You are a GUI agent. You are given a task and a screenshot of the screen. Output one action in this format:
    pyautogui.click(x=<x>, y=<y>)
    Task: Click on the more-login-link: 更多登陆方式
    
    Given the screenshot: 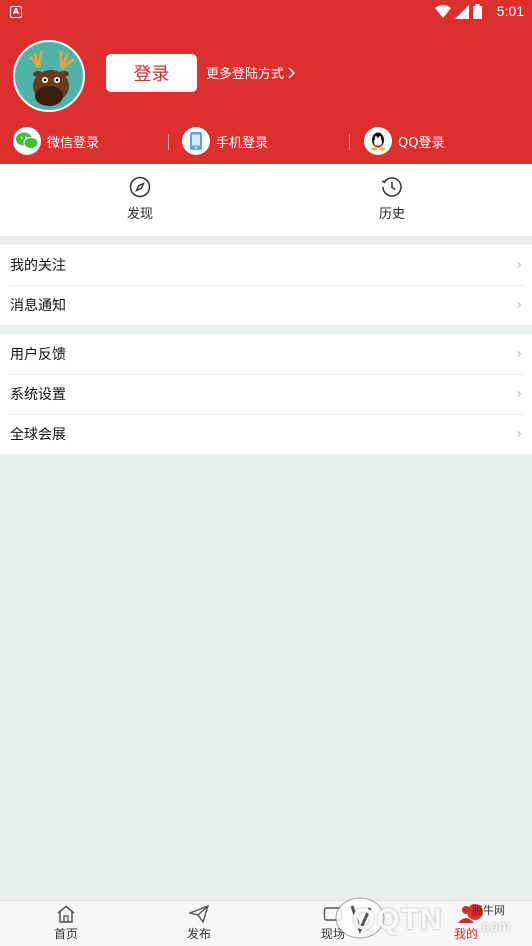 What is the action you would take?
    pyautogui.click(x=251, y=72)
    